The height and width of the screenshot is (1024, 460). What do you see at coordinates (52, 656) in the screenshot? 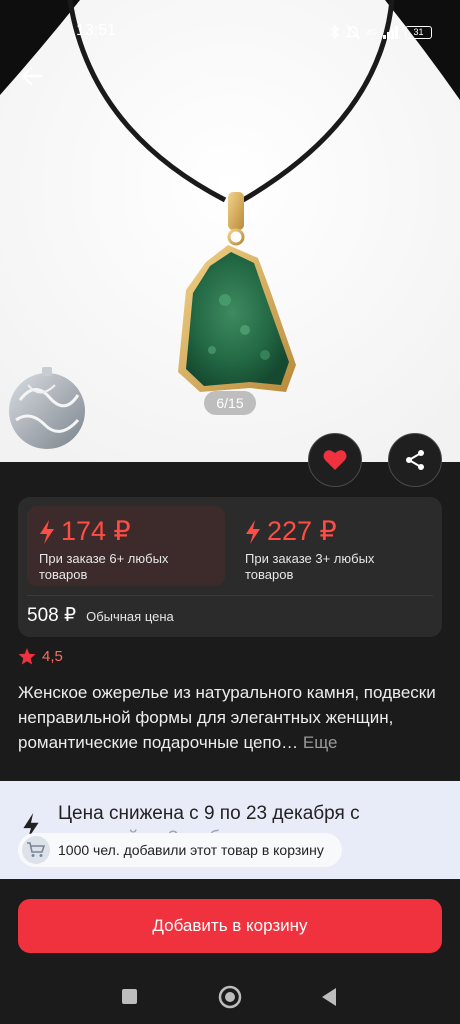
I see `rating-value: 4,5` at bounding box center [52, 656].